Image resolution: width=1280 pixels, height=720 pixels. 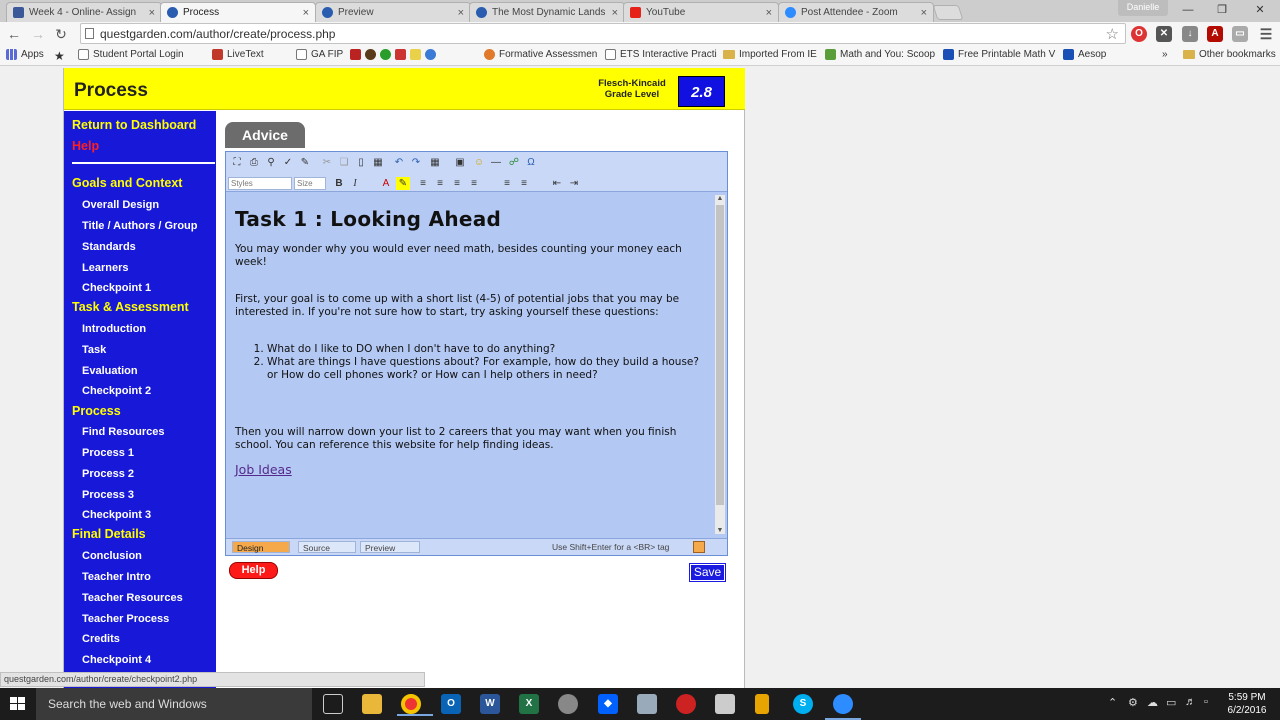 What do you see at coordinates (361, 162) in the screenshot?
I see `paste-icon: ▯` at bounding box center [361, 162].